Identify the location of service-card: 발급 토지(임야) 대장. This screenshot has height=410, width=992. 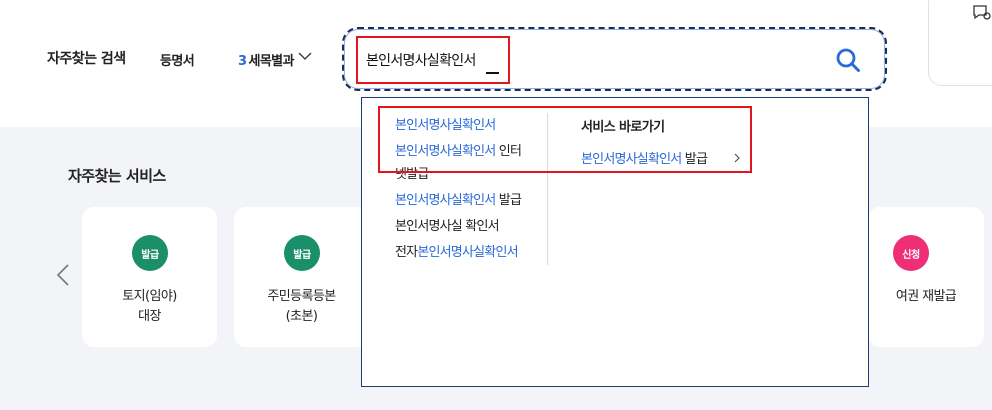
(149, 277).